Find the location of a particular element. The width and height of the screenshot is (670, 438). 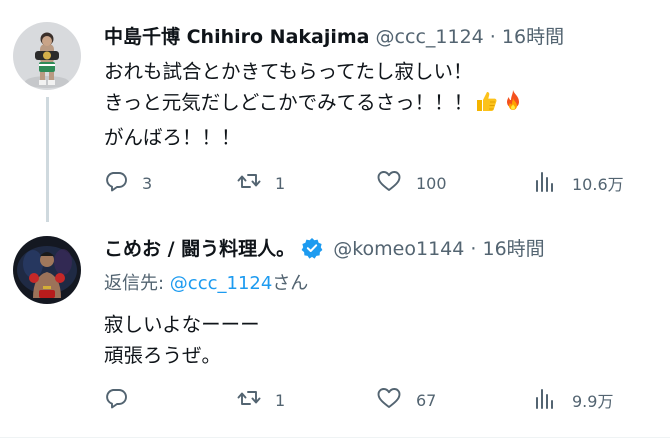

author-handle: @komeo1144 is located at coordinates (398, 249).